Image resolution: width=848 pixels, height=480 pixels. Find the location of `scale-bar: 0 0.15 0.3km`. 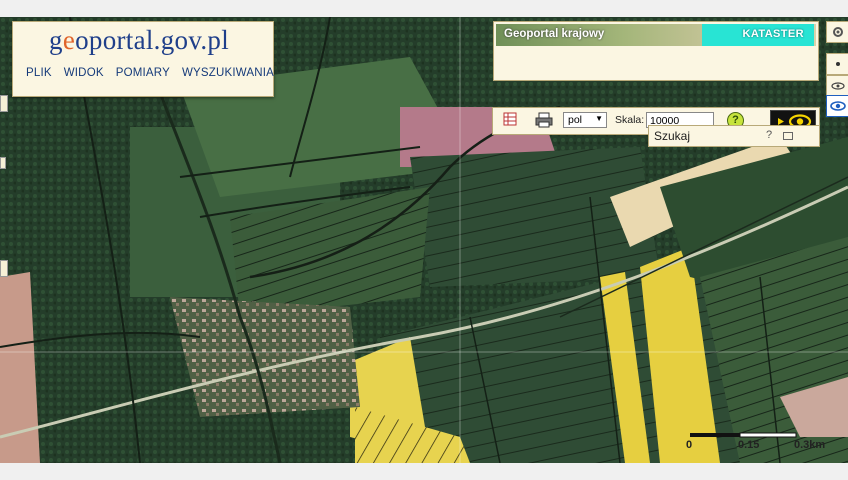

scale-bar: 0 0.15 0.3km is located at coordinates (767, 446).